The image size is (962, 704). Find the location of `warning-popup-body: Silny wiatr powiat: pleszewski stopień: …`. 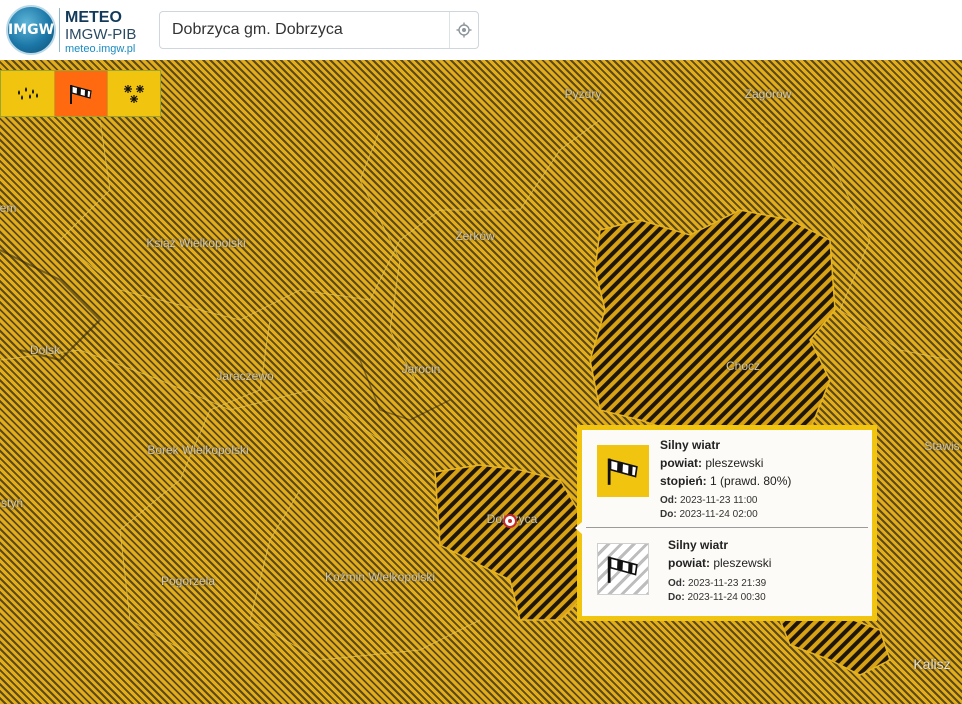

warning-popup-body: Silny wiatr powiat: pleszewski stopień: … is located at coordinates (723, 523).